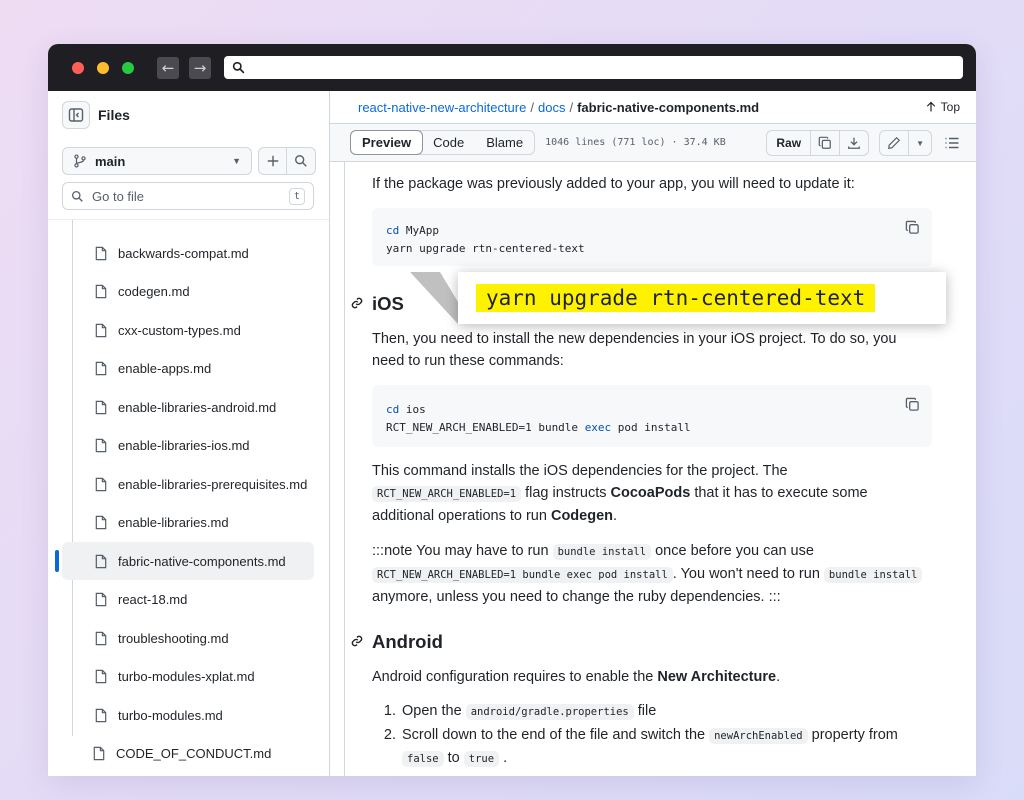 This screenshot has height=800, width=1024. I want to click on tree-item-file: fabric-native-components.md, so click(188, 561).